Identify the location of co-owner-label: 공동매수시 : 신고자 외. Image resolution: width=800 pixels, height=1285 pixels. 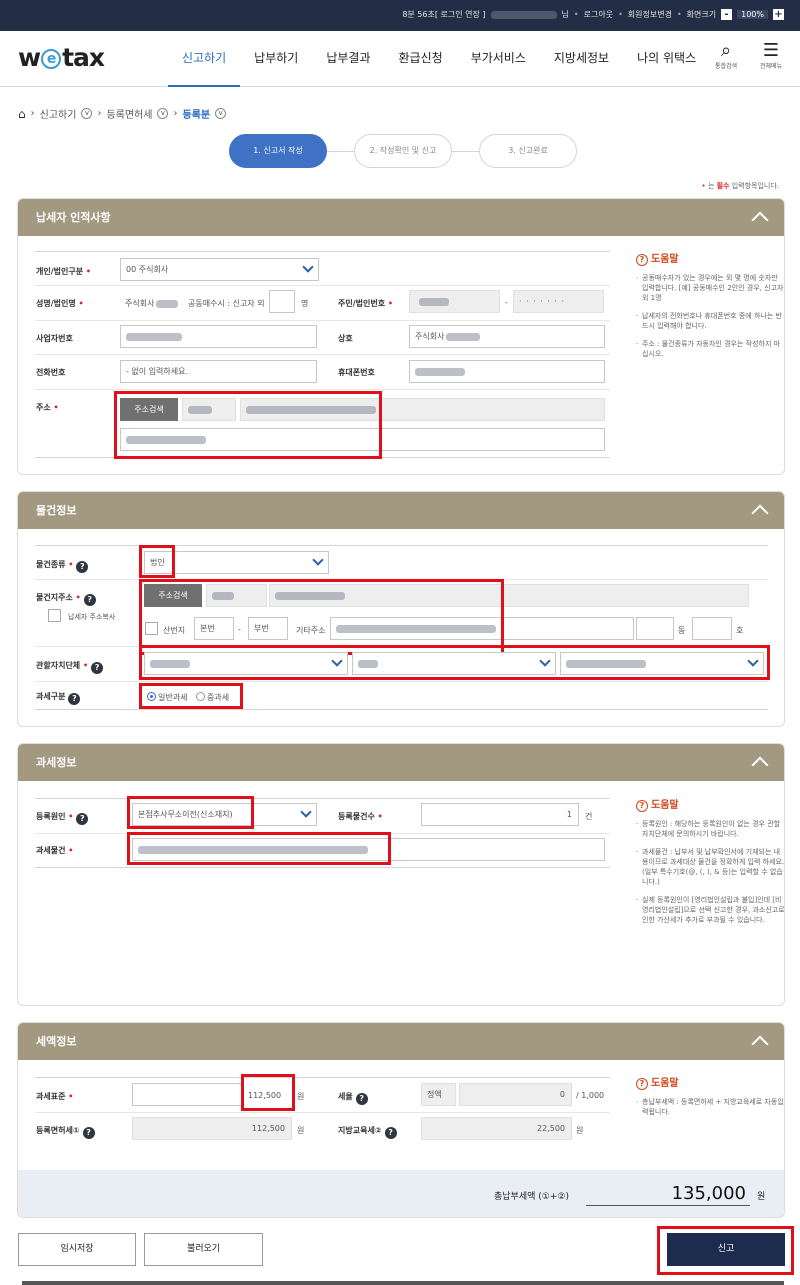
(226, 303).